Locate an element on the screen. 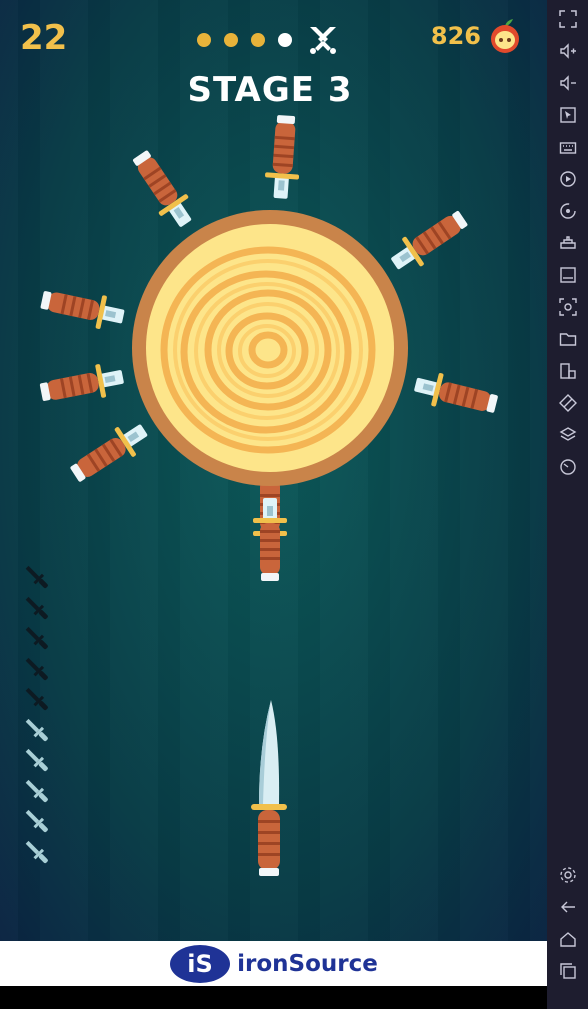 This screenshot has height=1009, width=588. keyboard-button is located at coordinates (568, 147).